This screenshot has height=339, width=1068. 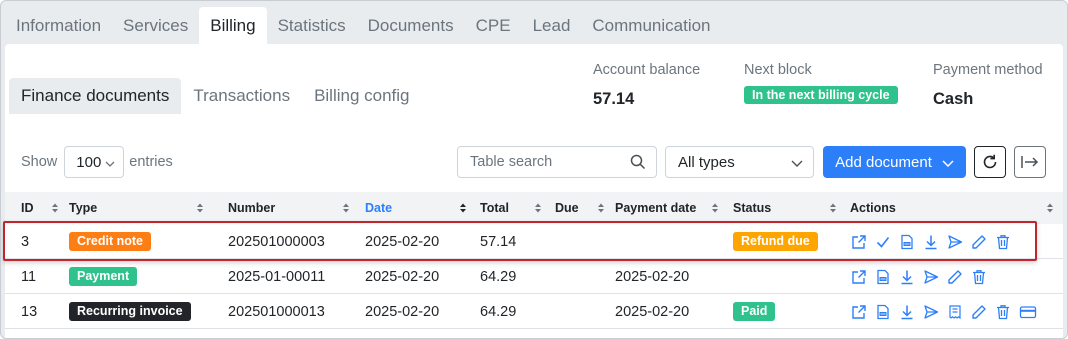 I want to click on column-header-label: Actions, so click(x=873, y=208).